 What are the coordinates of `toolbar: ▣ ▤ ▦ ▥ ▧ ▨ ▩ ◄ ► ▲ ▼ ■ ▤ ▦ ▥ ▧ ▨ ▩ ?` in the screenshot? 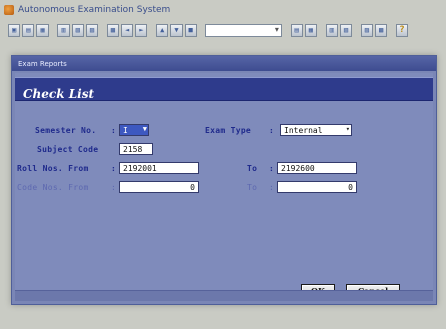 It's located at (208, 30).